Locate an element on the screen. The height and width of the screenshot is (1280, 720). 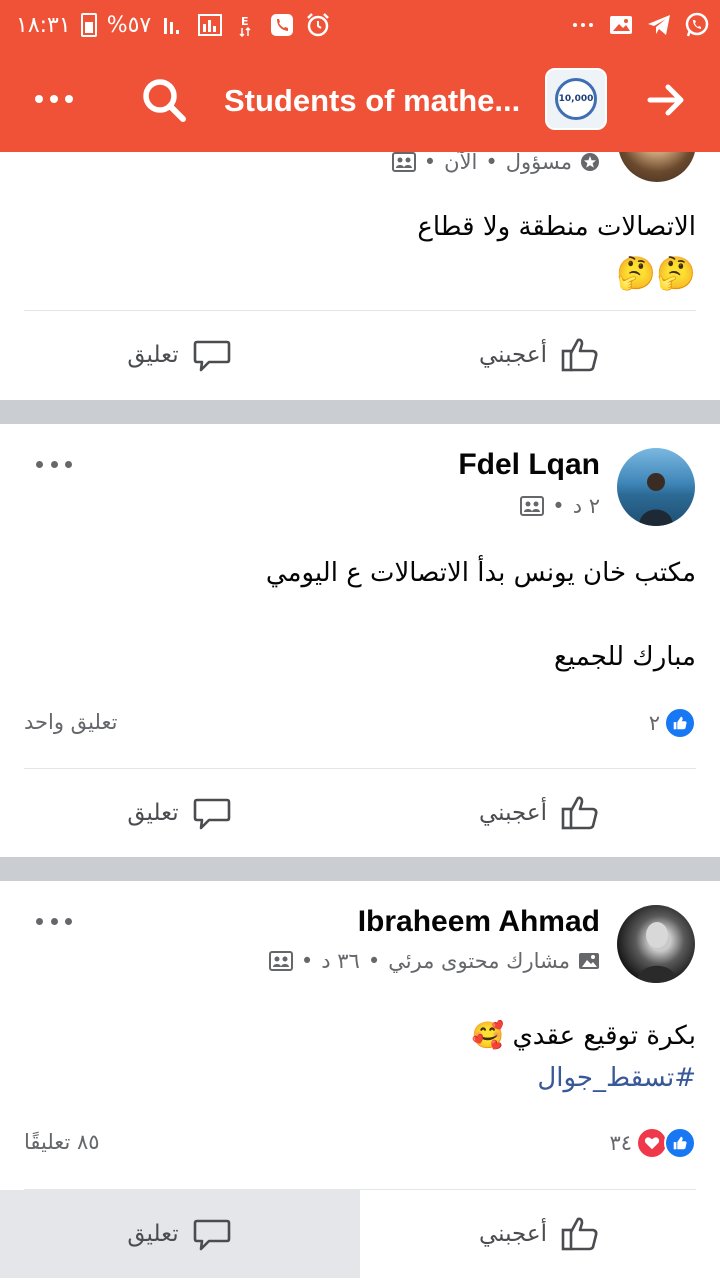
arrow-right-icon is located at coordinates (665, 100).